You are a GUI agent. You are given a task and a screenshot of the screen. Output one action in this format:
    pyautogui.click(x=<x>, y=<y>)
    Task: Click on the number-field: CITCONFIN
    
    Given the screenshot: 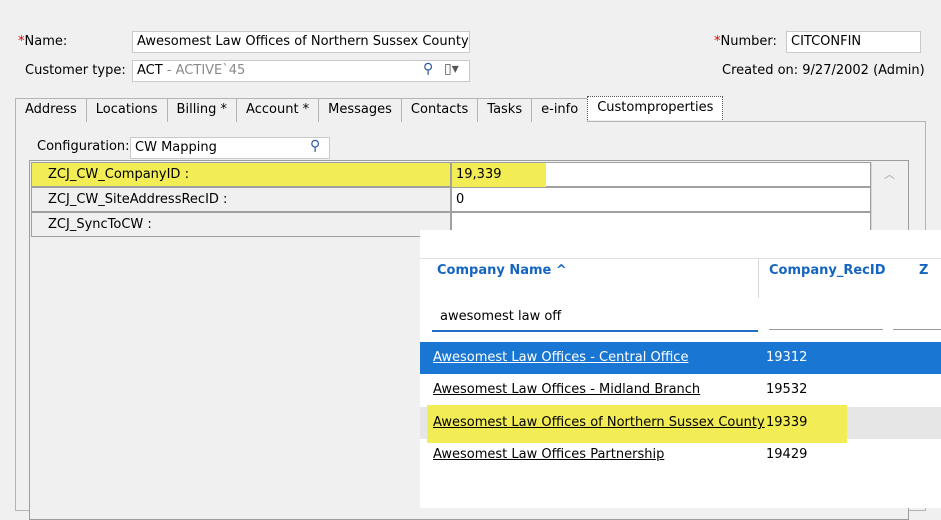 What is the action you would take?
    pyautogui.click(x=853, y=42)
    